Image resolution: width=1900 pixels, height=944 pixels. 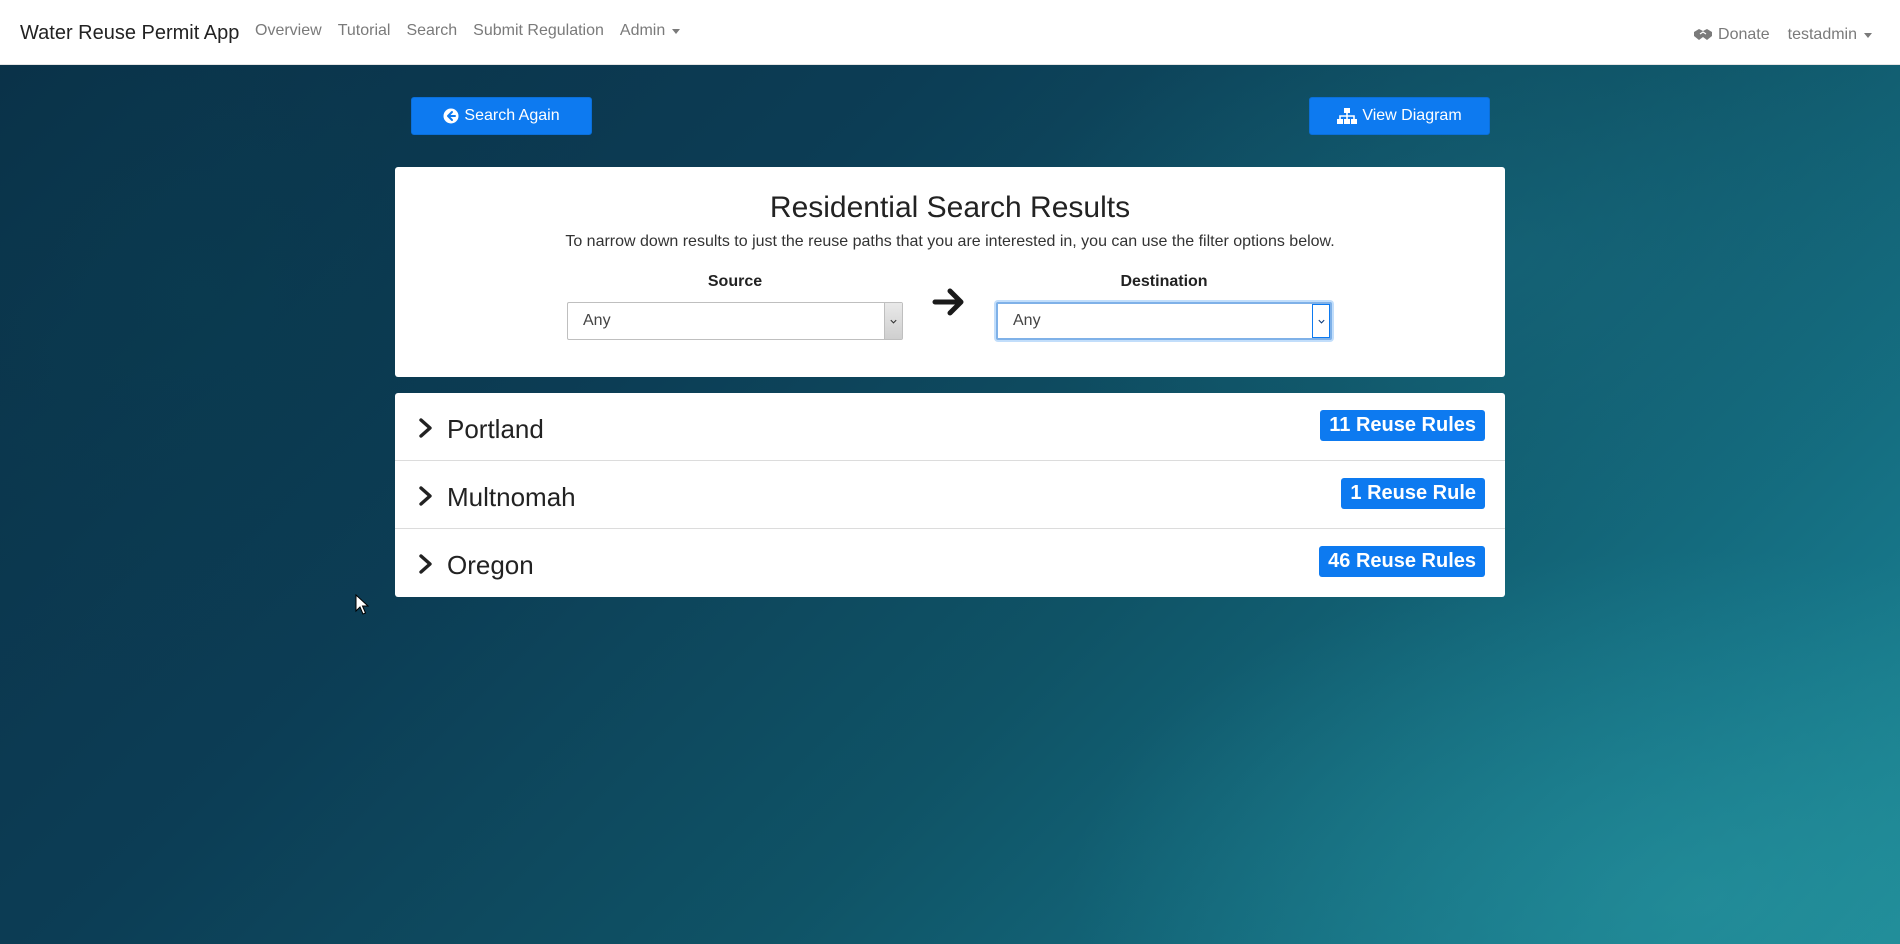 What do you see at coordinates (1822, 34) in the screenshot?
I see `user-name: testadmin` at bounding box center [1822, 34].